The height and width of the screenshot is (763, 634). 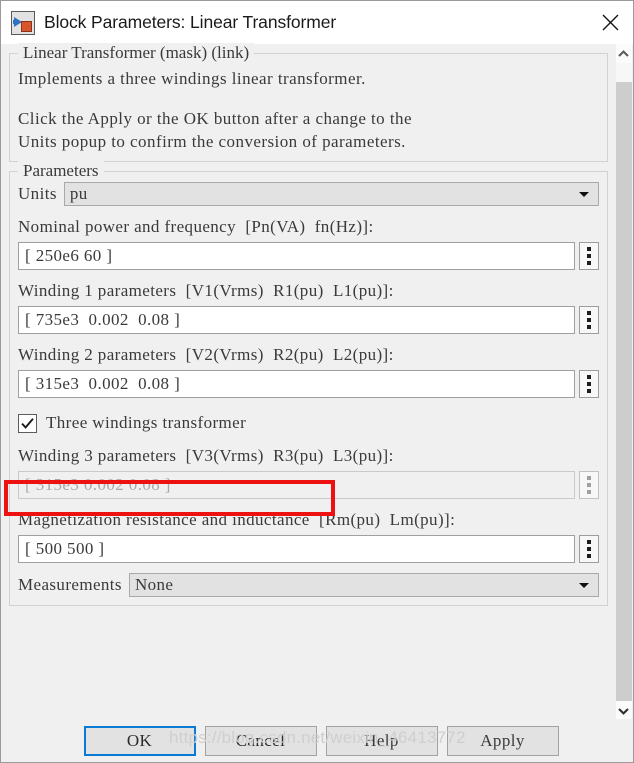 What do you see at coordinates (296, 384) in the screenshot?
I see `winding2-input: [ 315e3 0.002 0.08 ]` at bounding box center [296, 384].